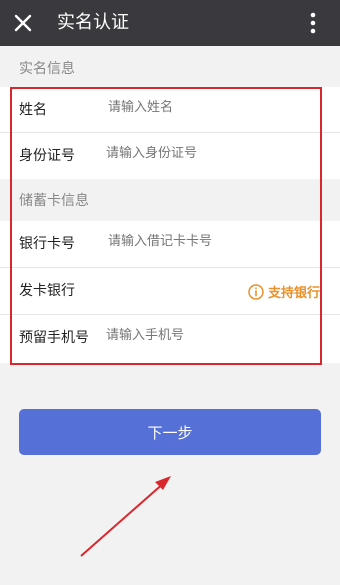 This screenshot has width=340, height=585. I want to click on phone-row: 预留手机号, so click(170, 337).